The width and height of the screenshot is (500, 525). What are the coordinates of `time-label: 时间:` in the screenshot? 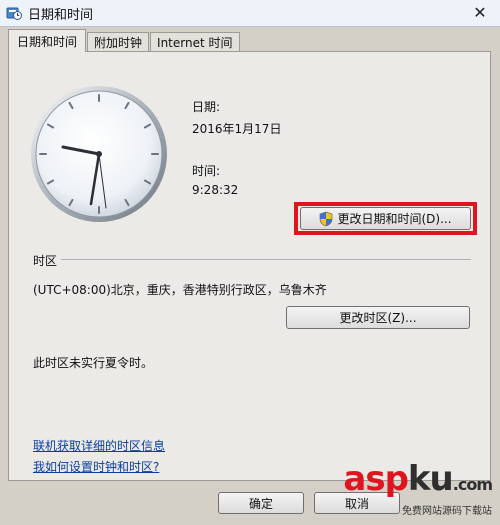 It's located at (206, 171).